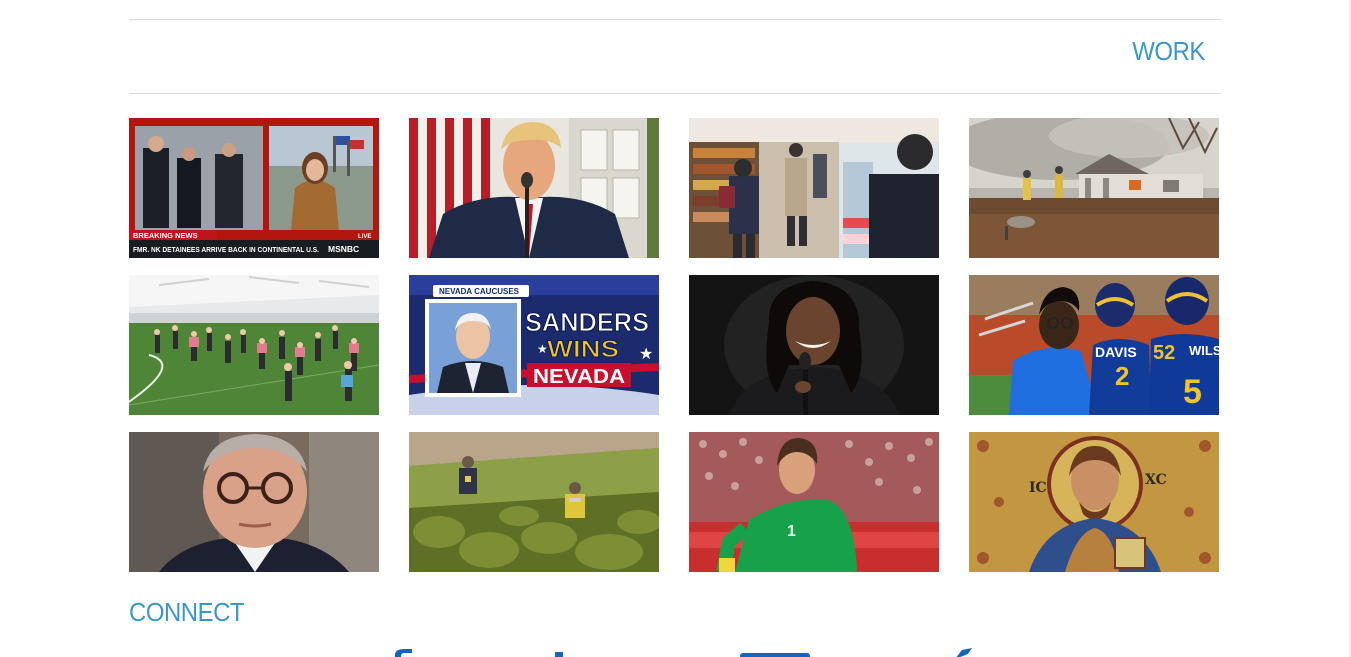 Image resolution: width=1351 pixels, height=657 pixels. What do you see at coordinates (559, 654) in the screenshot?
I see `instagram-icon` at bounding box center [559, 654].